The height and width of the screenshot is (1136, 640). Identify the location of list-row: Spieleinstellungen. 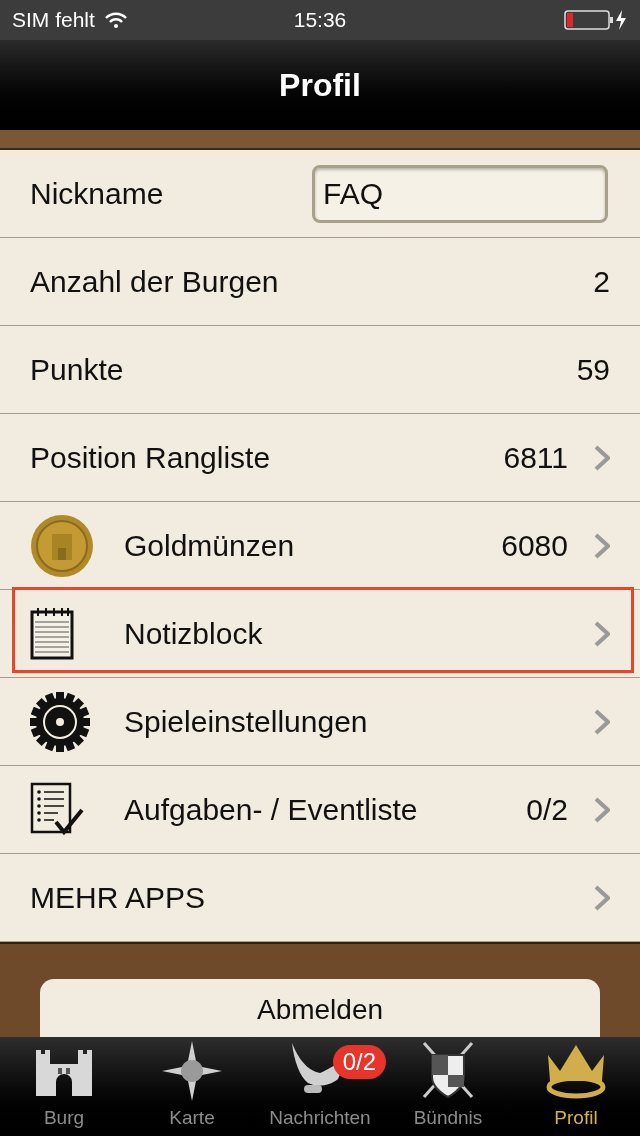
(320, 722).